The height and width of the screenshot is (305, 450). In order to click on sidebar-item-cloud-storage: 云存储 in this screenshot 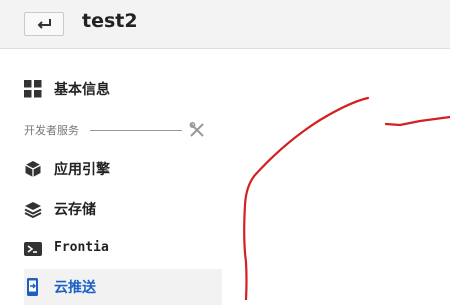, I will do `click(123, 209)`.